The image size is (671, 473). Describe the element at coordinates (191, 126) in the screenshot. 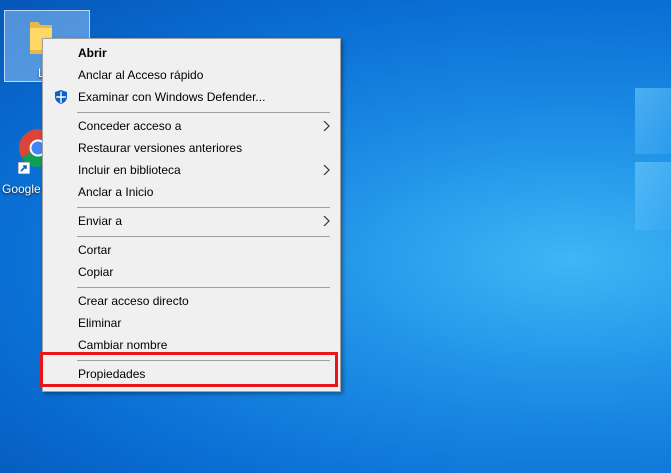

I see `menu-item-conceder-acceso: Conceder acceso a` at that location.